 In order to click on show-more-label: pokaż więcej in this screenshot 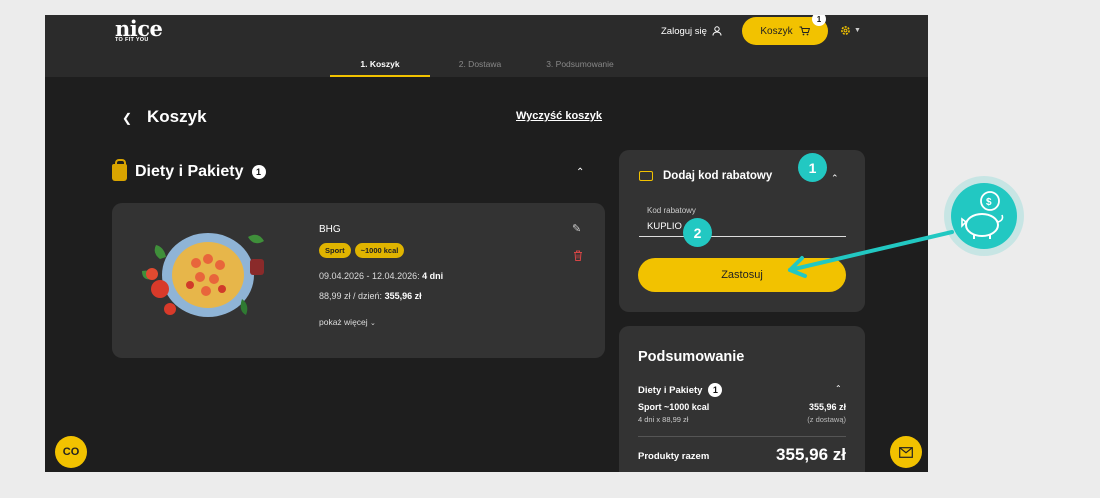, I will do `click(343, 322)`.